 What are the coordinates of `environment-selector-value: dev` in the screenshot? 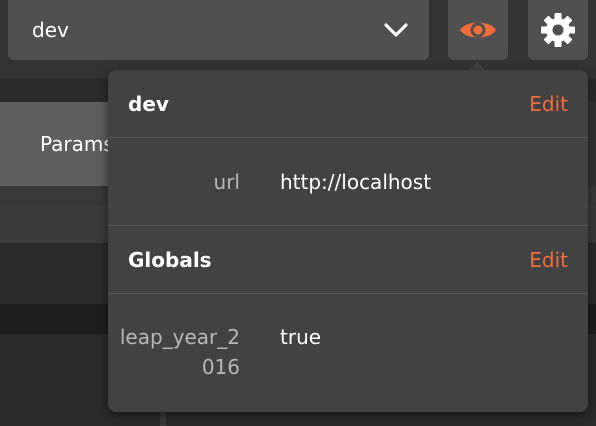 It's located at (50, 30).